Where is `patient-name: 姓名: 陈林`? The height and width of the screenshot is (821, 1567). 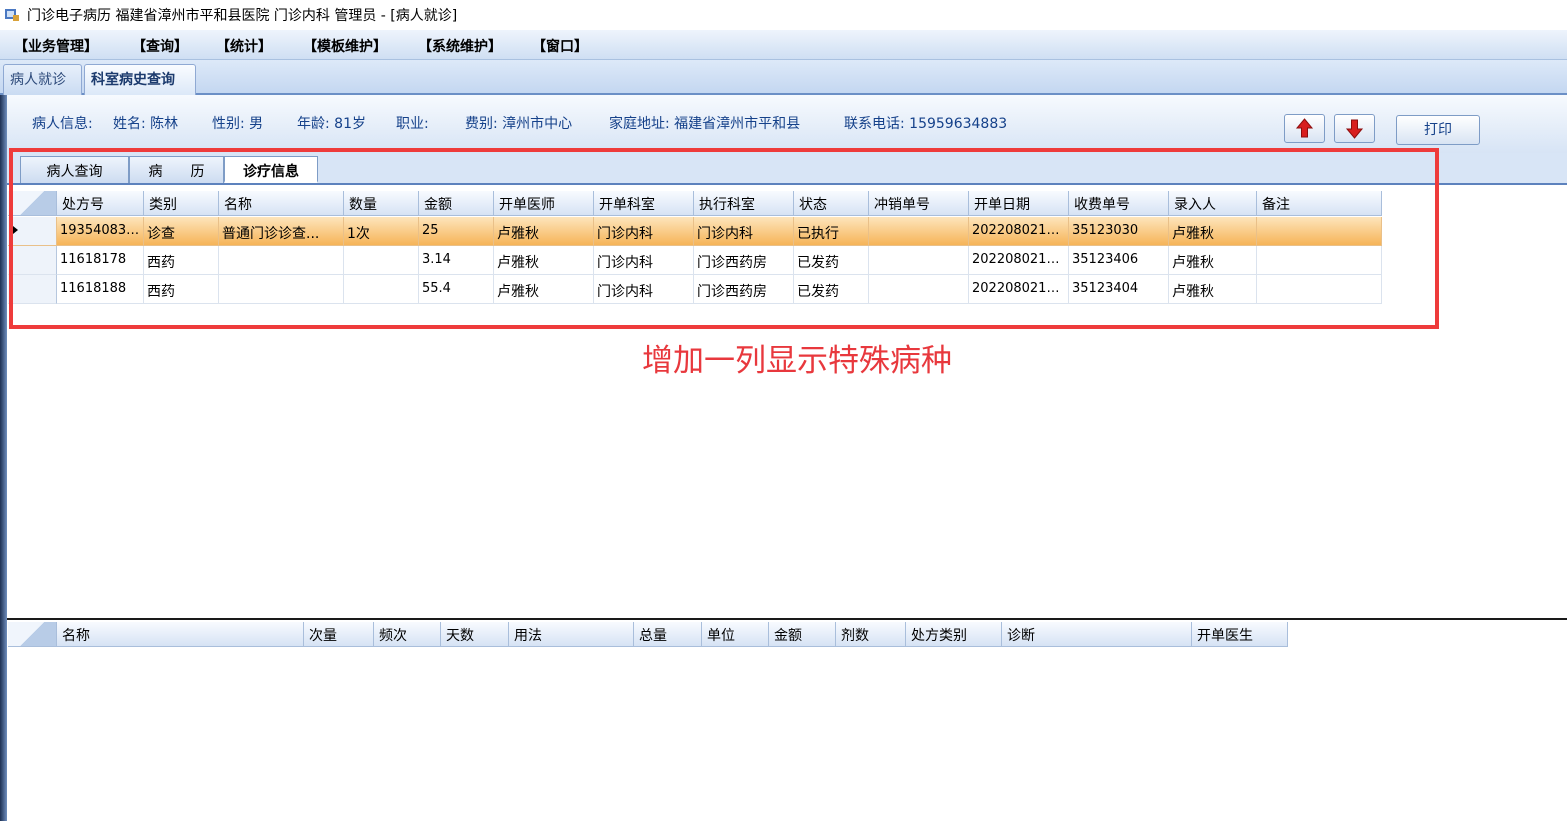
patient-name: 姓名: 陈林 is located at coordinates (146, 124).